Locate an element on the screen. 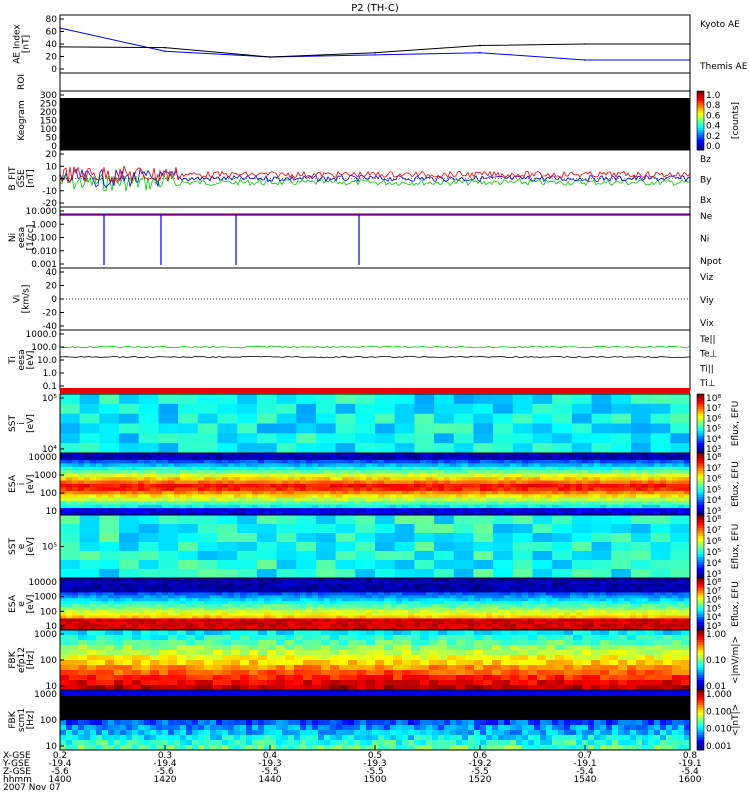  colorbar-tick-label: 10⁴ is located at coordinates (713, 501).